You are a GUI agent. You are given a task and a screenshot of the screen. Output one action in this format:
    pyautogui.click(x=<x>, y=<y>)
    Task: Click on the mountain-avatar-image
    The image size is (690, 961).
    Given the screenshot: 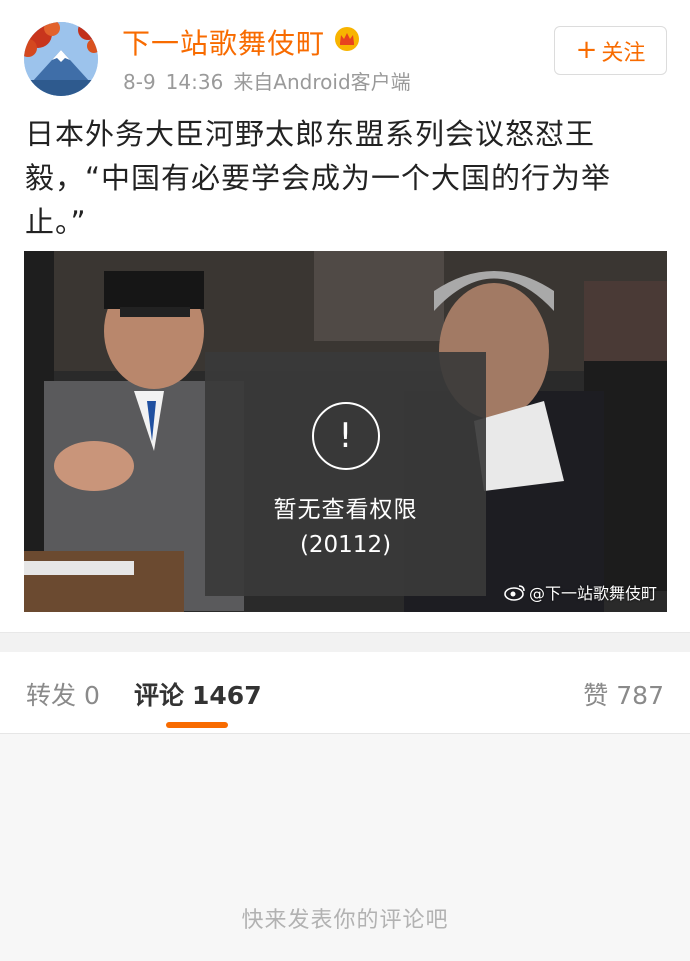 What is the action you would take?
    pyautogui.click(x=61, y=59)
    